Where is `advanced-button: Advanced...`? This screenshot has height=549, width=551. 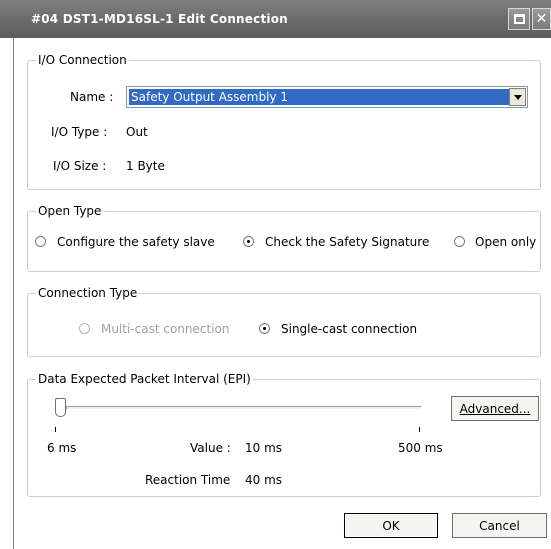 advanced-button: Advanced... is located at coordinates (495, 408).